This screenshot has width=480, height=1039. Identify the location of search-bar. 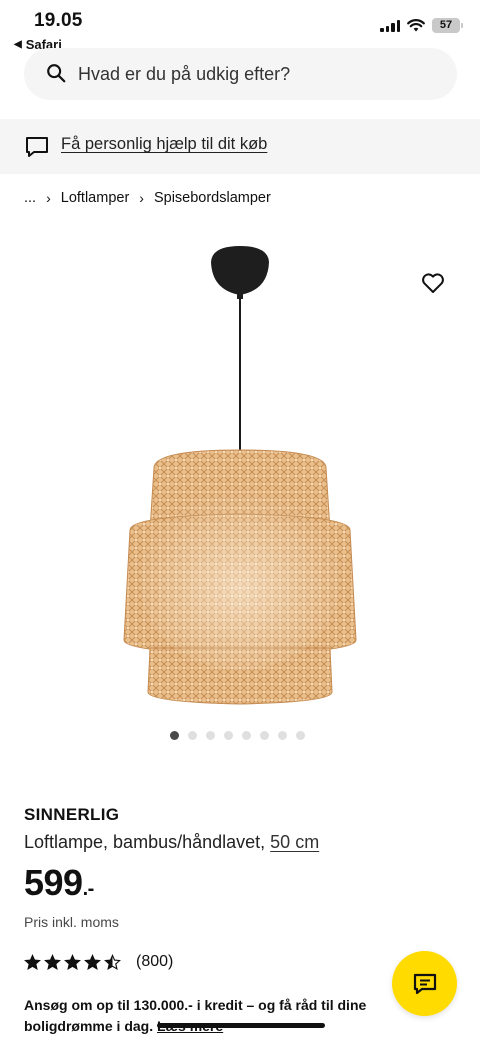
(240, 74).